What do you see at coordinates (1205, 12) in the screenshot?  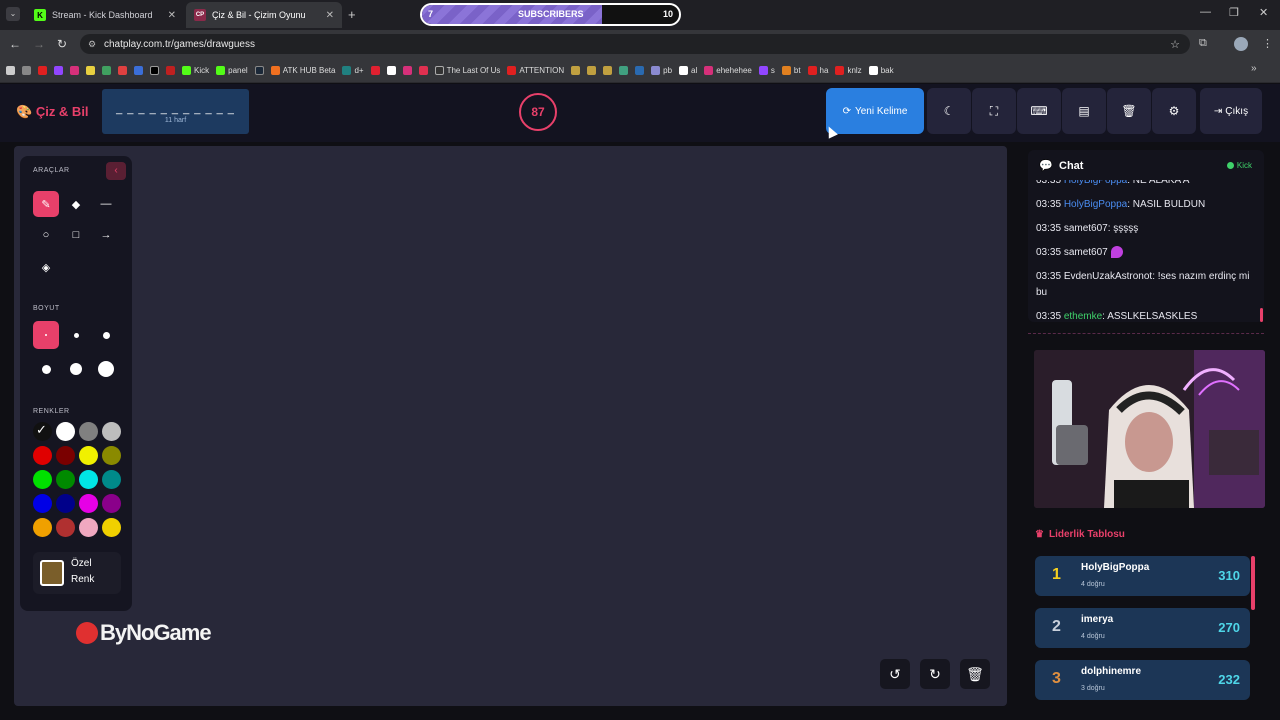 I see `minimize-icon: —` at bounding box center [1205, 12].